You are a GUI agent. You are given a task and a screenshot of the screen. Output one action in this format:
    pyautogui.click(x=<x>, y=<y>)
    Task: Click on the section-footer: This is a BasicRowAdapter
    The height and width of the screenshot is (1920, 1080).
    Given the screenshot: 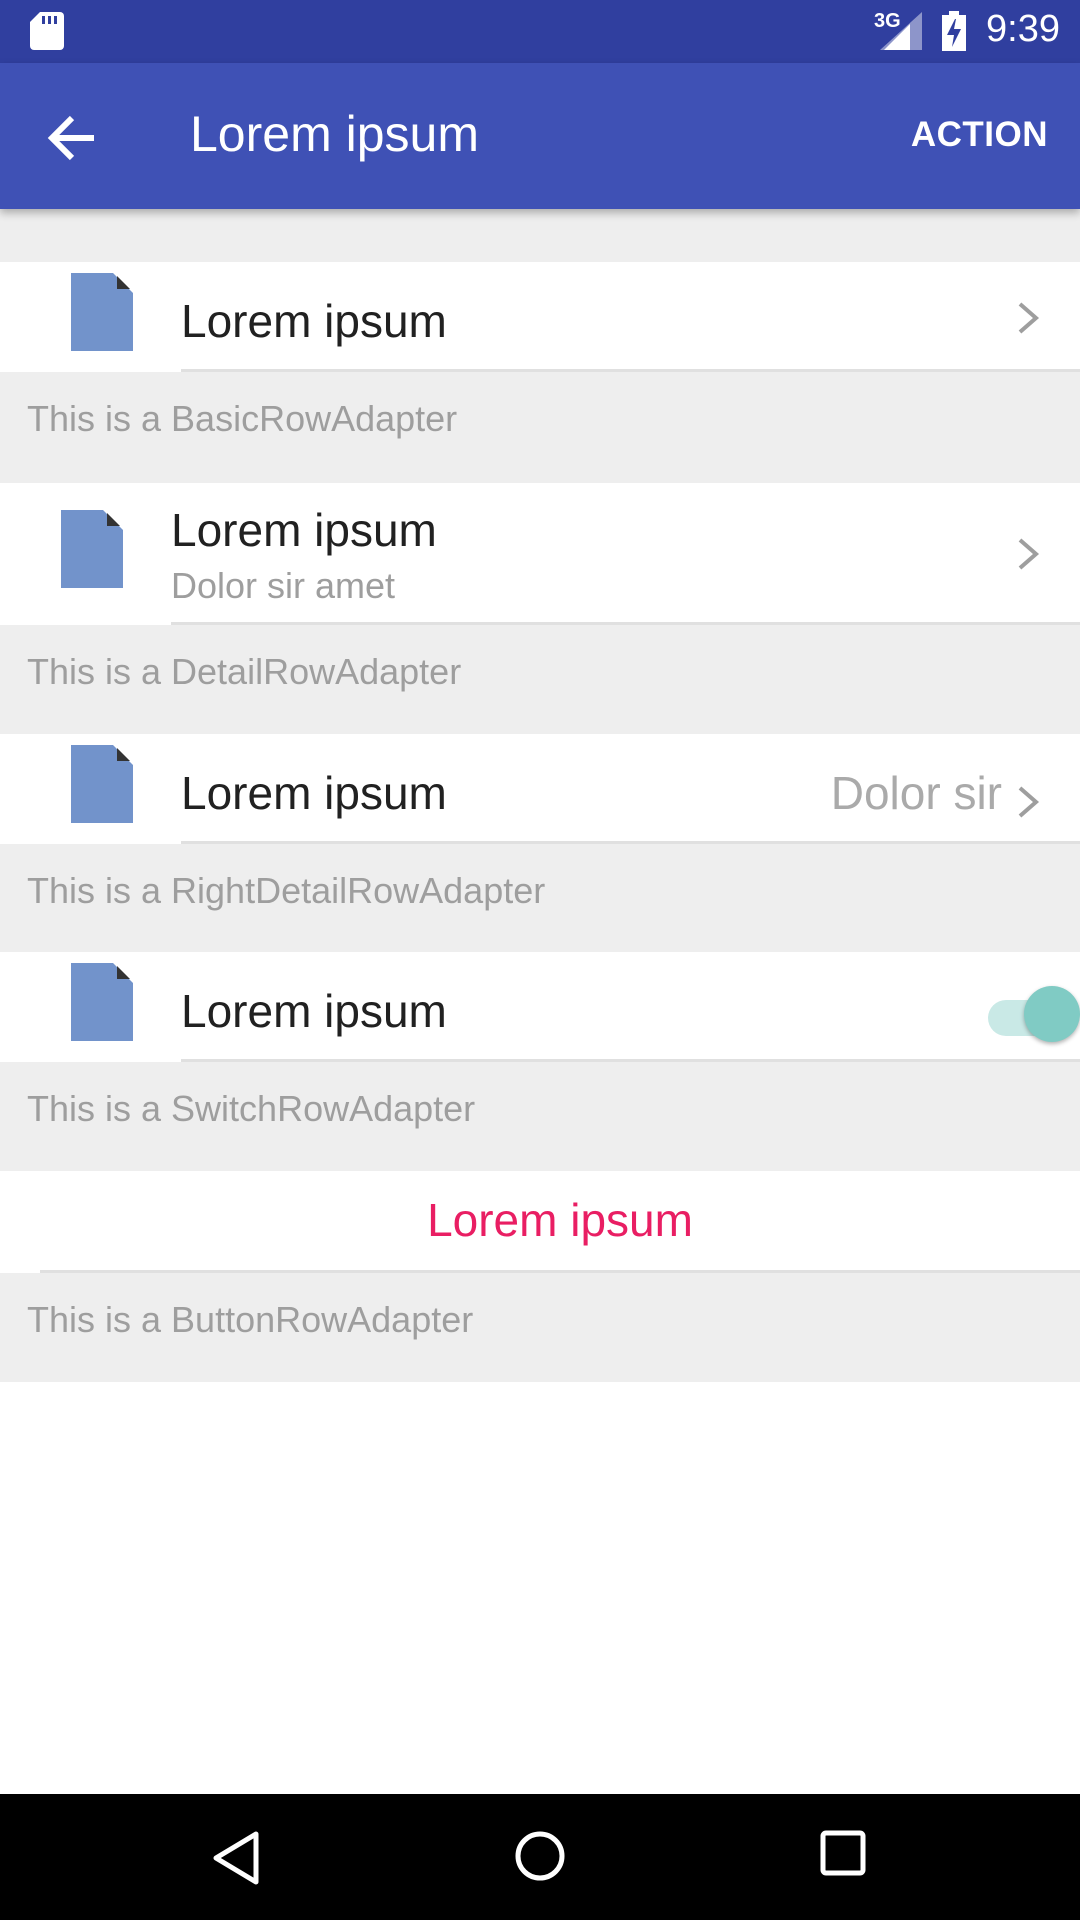 What is the action you would take?
    pyautogui.click(x=540, y=427)
    